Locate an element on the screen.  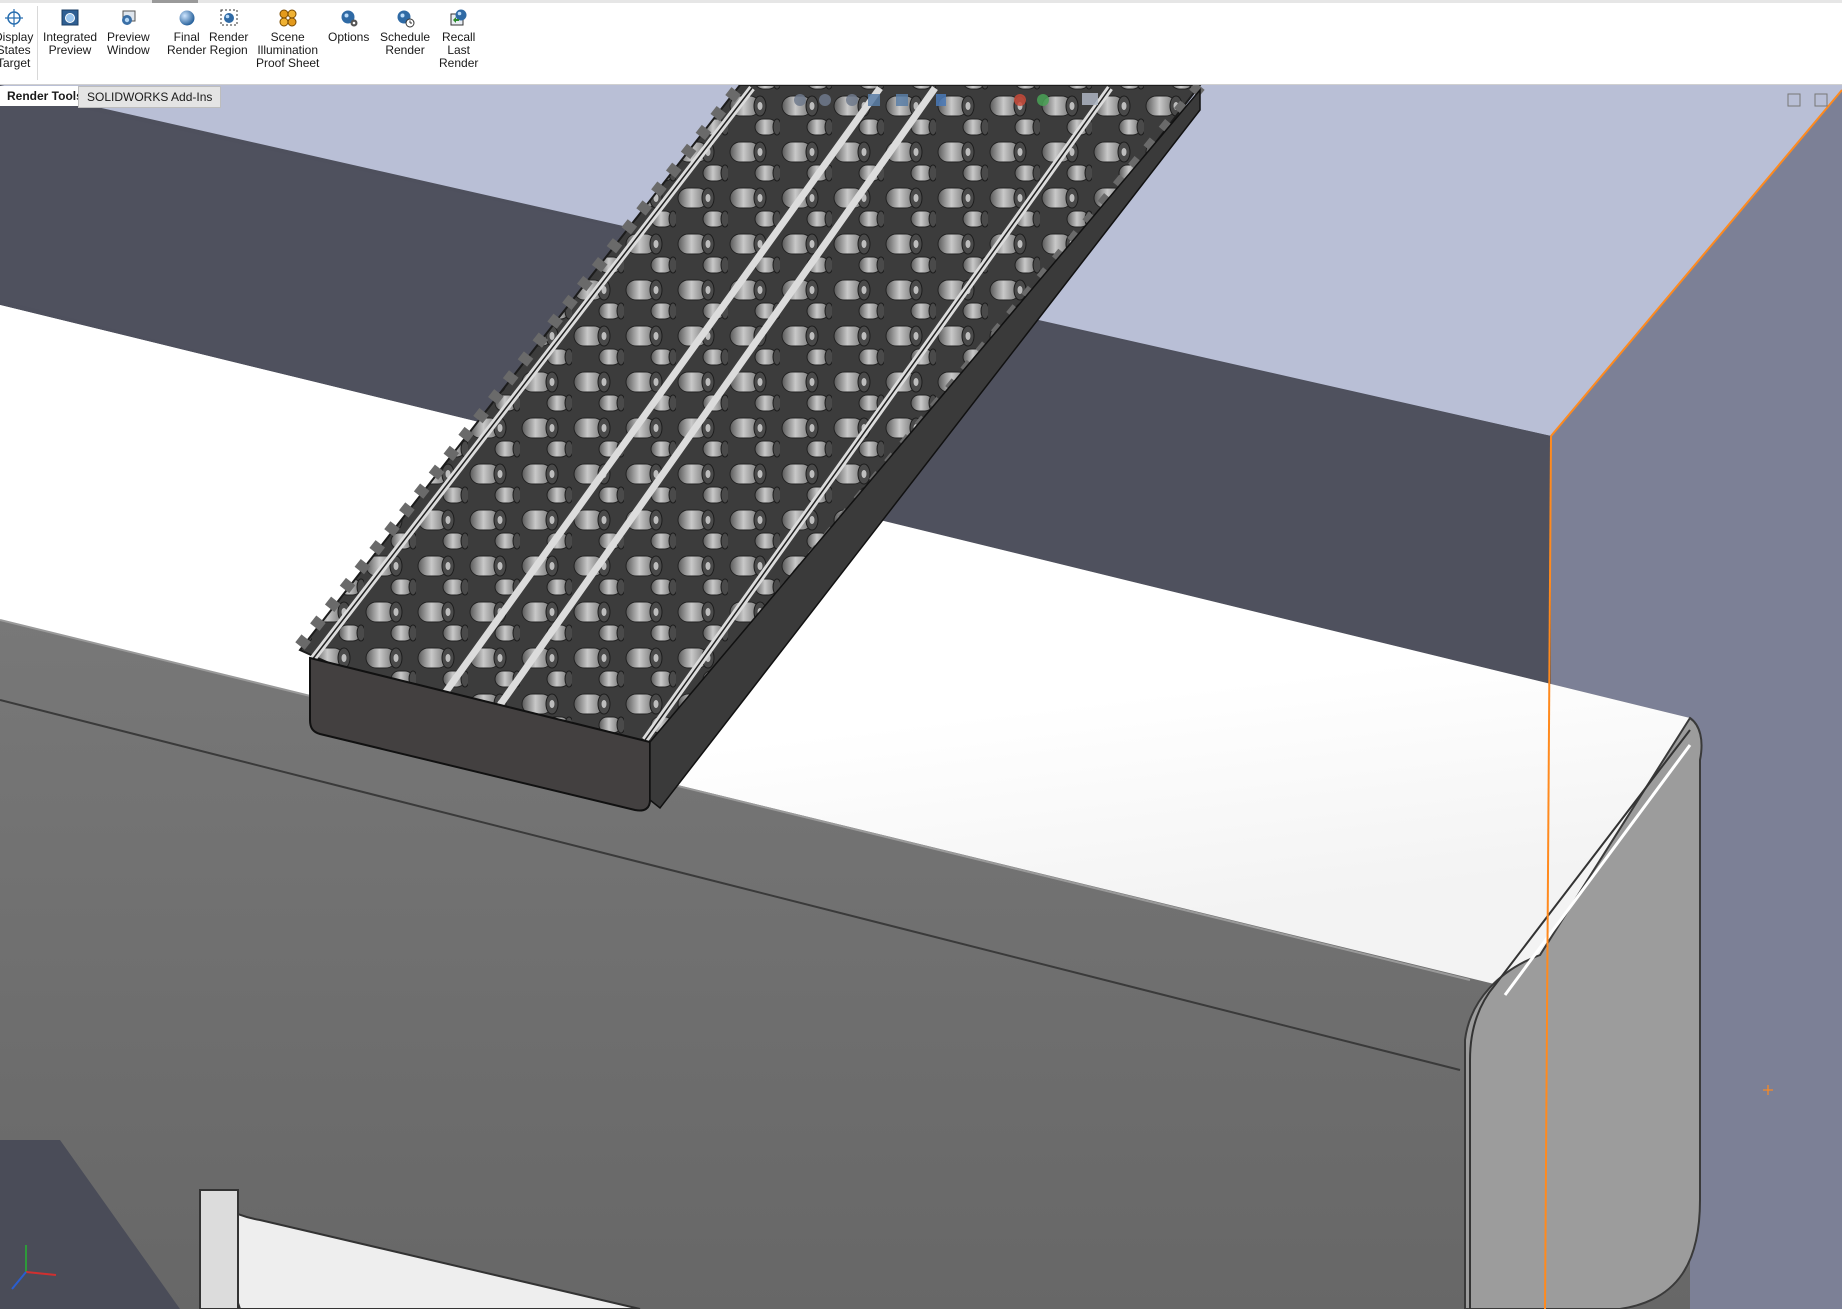
recall-last-render-icon is located at coordinates (458, 17).